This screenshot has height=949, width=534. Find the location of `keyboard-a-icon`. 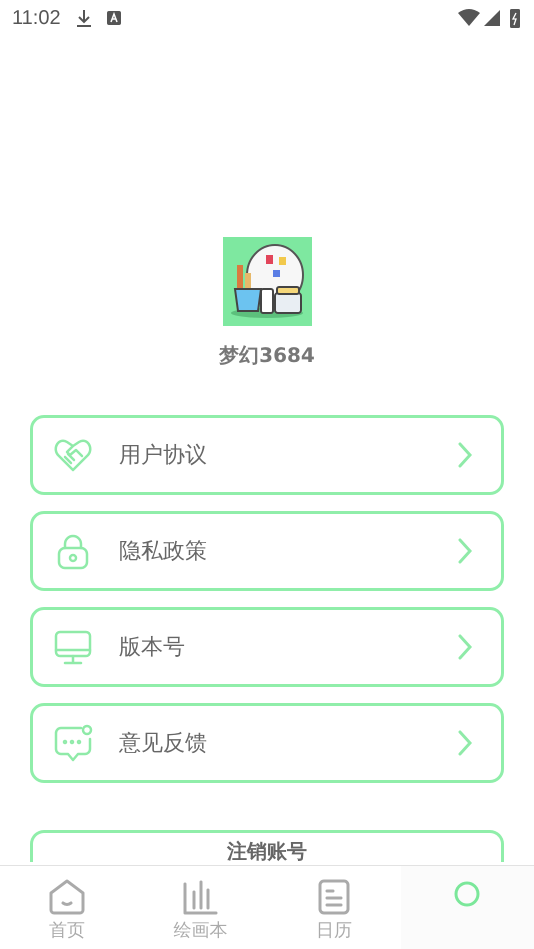

keyboard-a-icon is located at coordinates (113, 18).